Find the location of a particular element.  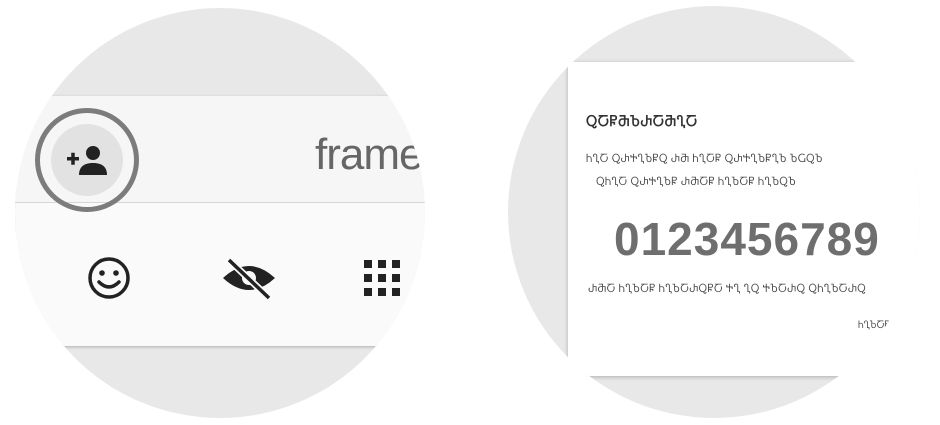

sample-line-2: ႭႹႢႠ ႭႰႵႢႦႼ ႰႫႠႼ ႹႢႦႠႼ ႹႢႦႭႦ is located at coordinates (696, 182).